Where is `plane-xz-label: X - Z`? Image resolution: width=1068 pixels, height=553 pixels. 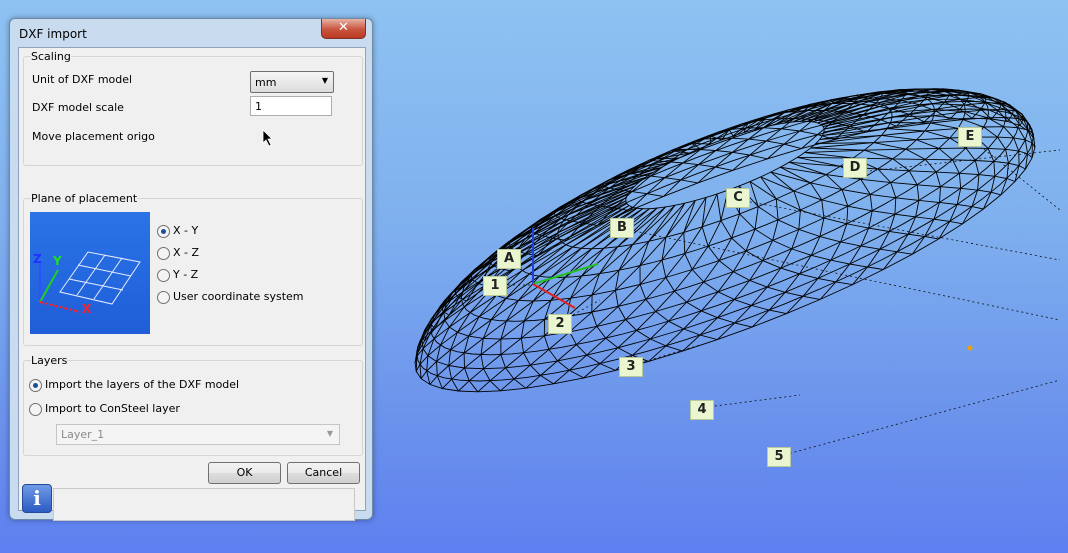
plane-xz-label: X - Z is located at coordinates (186, 252).